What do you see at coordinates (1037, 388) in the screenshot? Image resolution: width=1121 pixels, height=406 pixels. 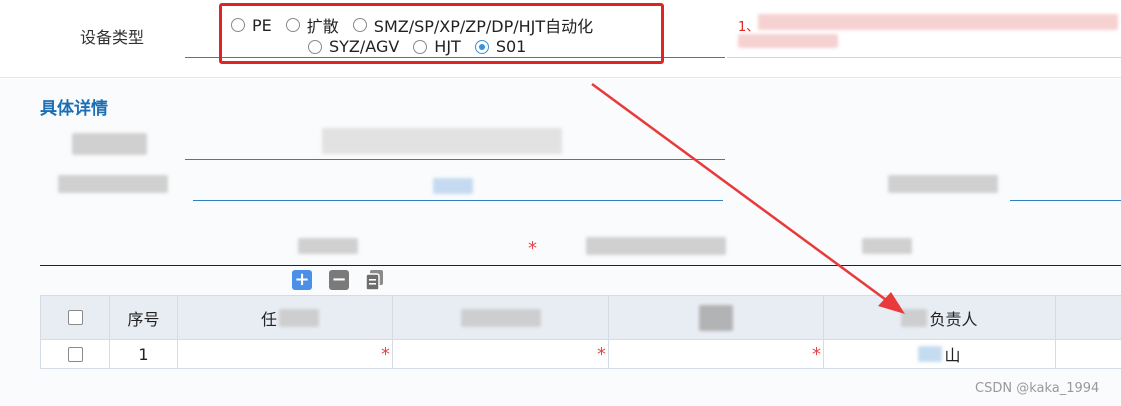 I see `watermark: CSDN @kaka_1994` at bounding box center [1037, 388].